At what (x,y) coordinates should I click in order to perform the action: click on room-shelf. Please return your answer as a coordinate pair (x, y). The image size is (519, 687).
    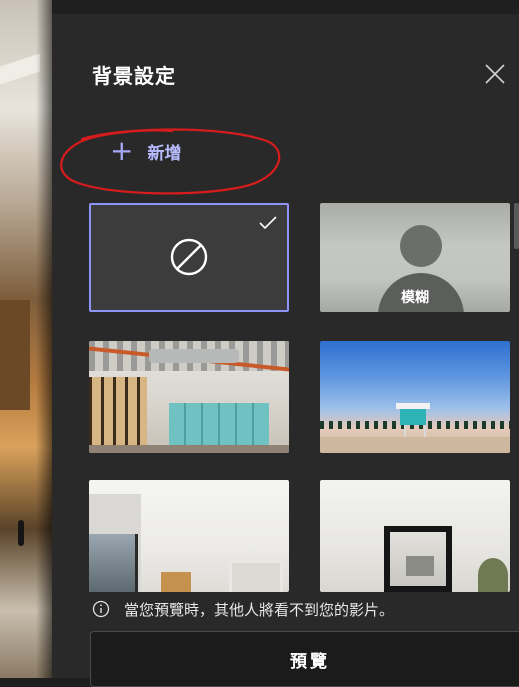
    Looking at the image, I should click on (420, 566).